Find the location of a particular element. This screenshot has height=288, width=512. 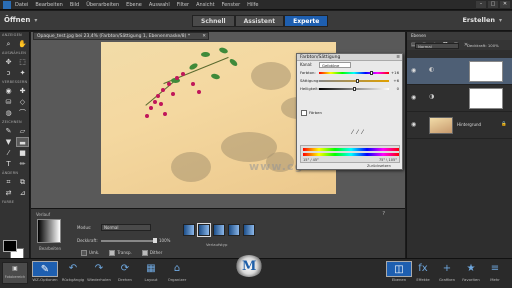

blend-mode-select: Normal is located at coordinates (437, 46).